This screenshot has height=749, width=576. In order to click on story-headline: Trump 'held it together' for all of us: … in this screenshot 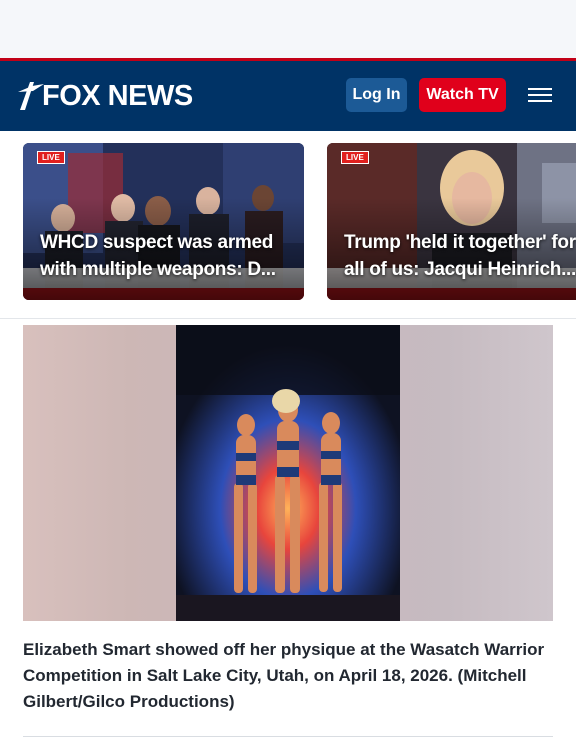, I will do `click(460, 256)`.